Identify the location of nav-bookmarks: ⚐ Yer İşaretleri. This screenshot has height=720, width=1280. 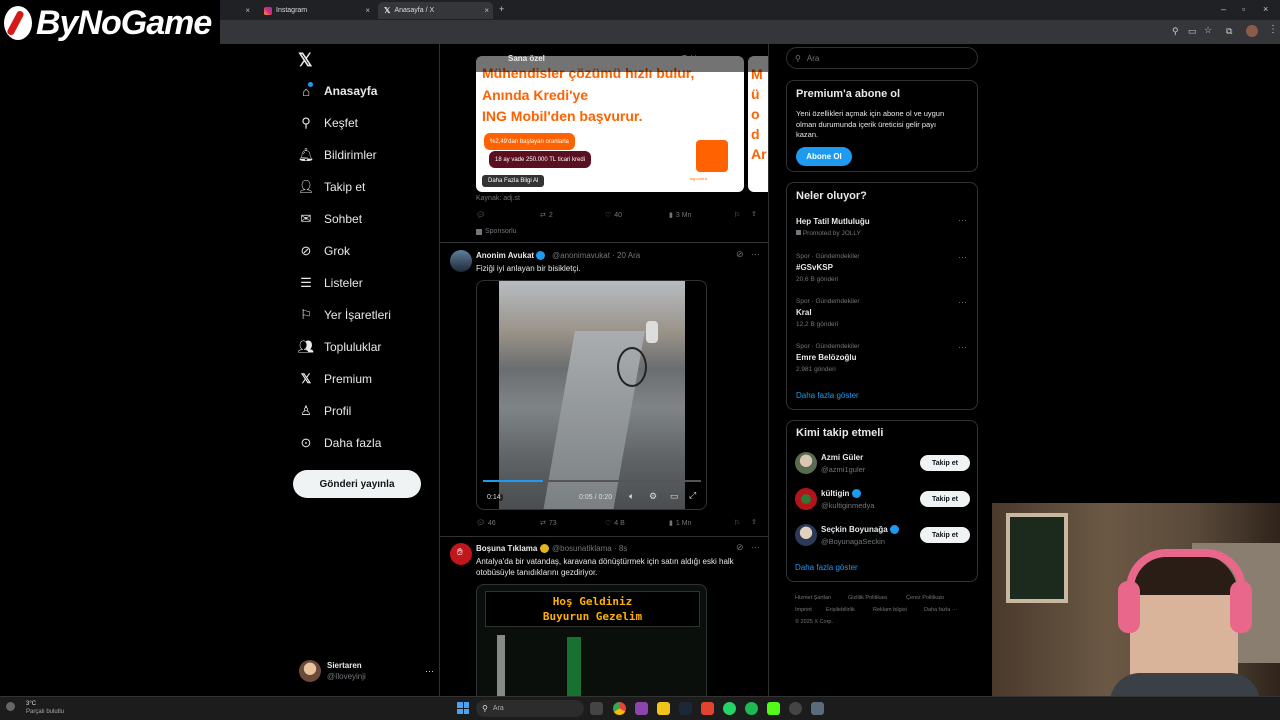
(344, 315).